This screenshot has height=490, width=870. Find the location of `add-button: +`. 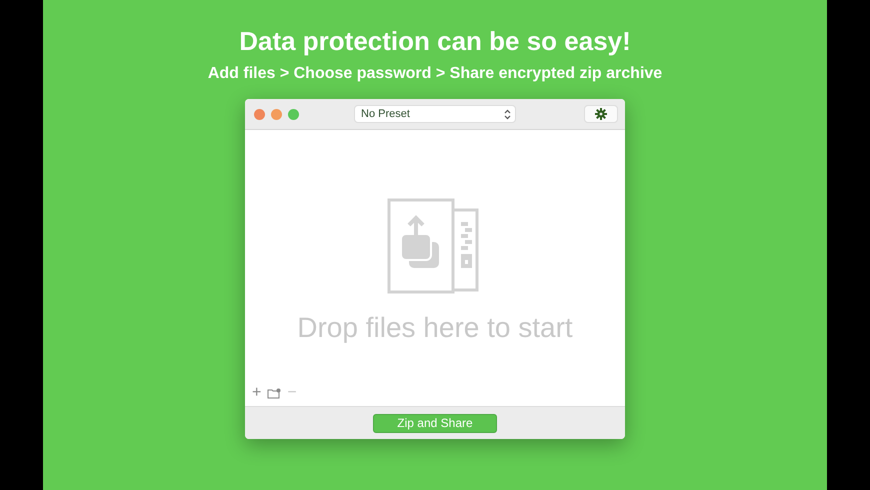

add-button: + is located at coordinates (257, 393).